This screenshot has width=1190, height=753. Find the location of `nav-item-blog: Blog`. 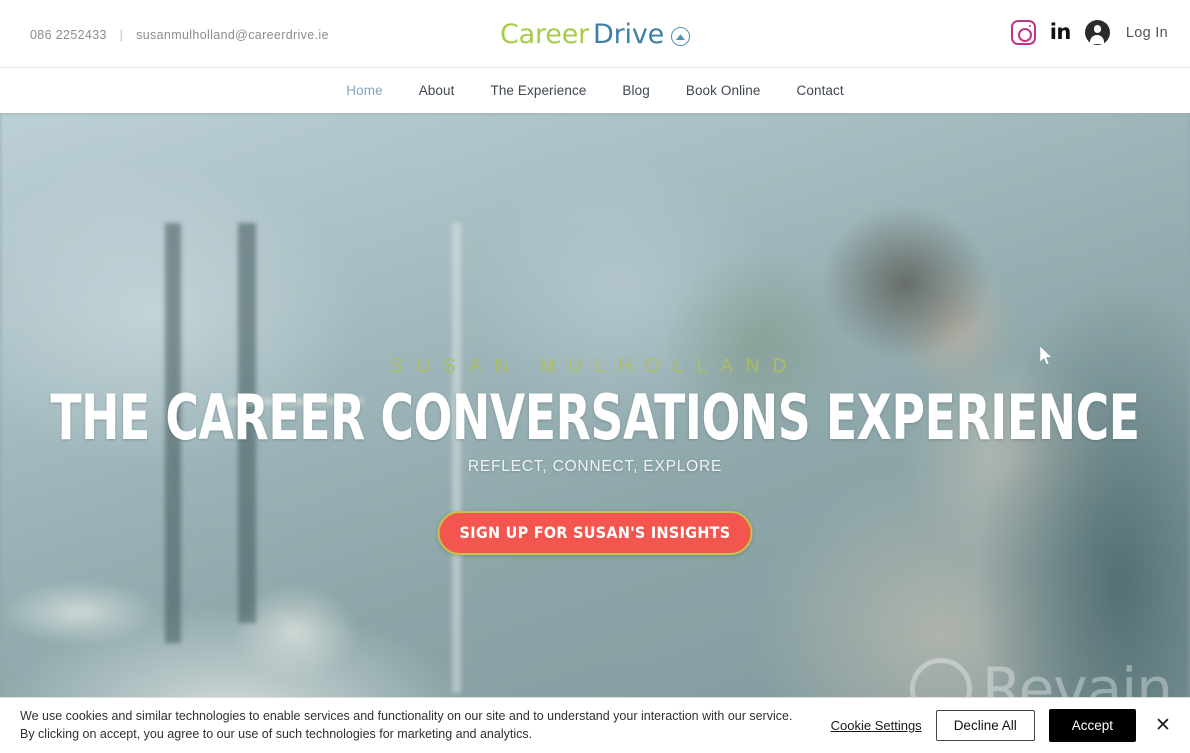

nav-item-blog: Blog is located at coordinates (635, 90).